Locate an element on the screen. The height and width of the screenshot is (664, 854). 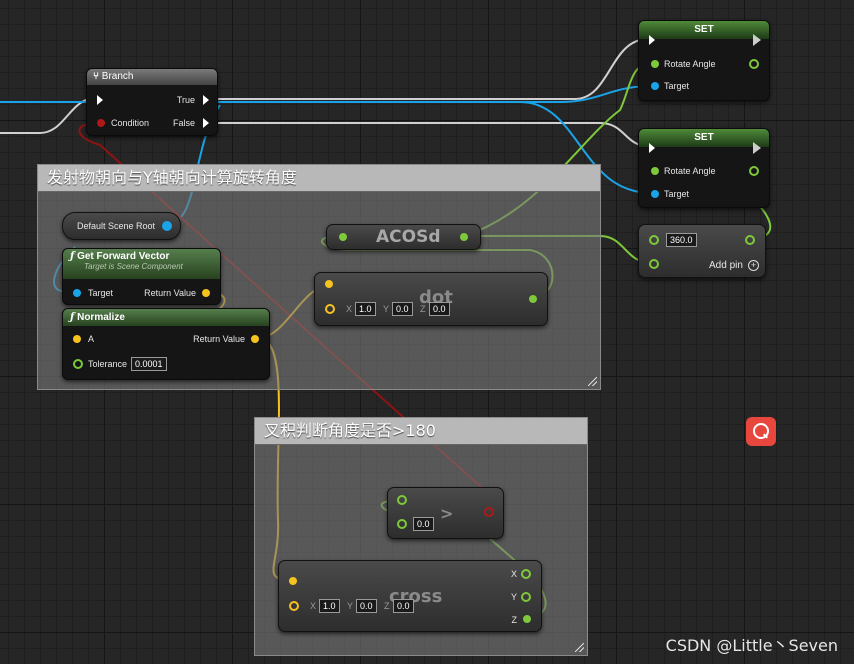
dot-input-pin-a is located at coordinates (329, 284).